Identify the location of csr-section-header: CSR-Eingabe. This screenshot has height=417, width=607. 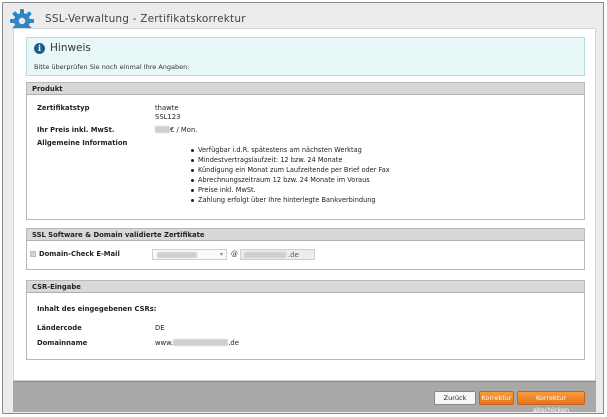
(305, 287).